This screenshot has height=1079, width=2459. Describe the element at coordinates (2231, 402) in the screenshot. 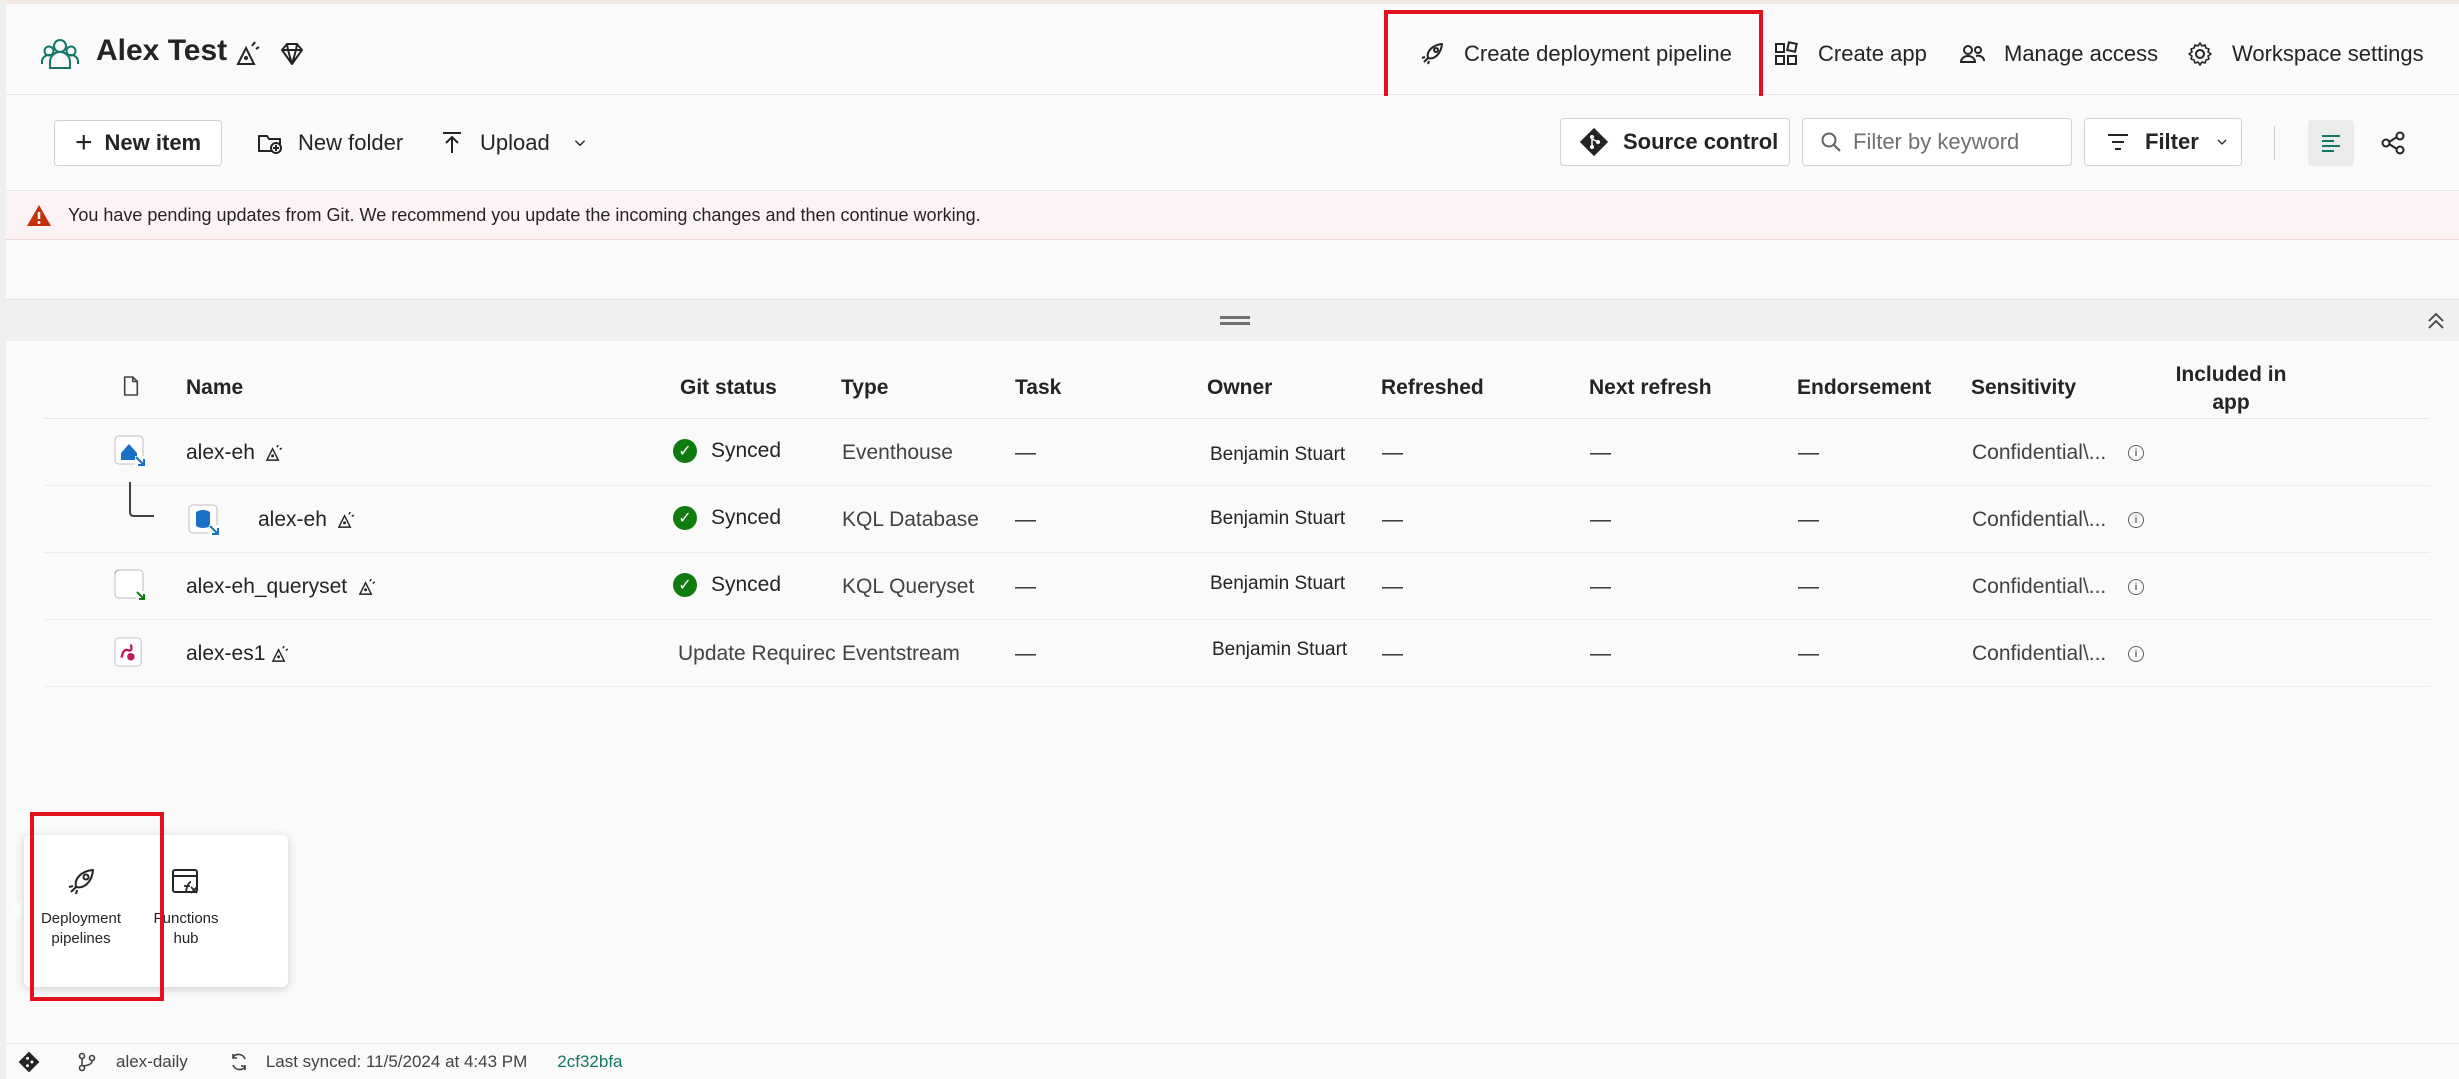

I see `included-in-app-line2: app` at that location.